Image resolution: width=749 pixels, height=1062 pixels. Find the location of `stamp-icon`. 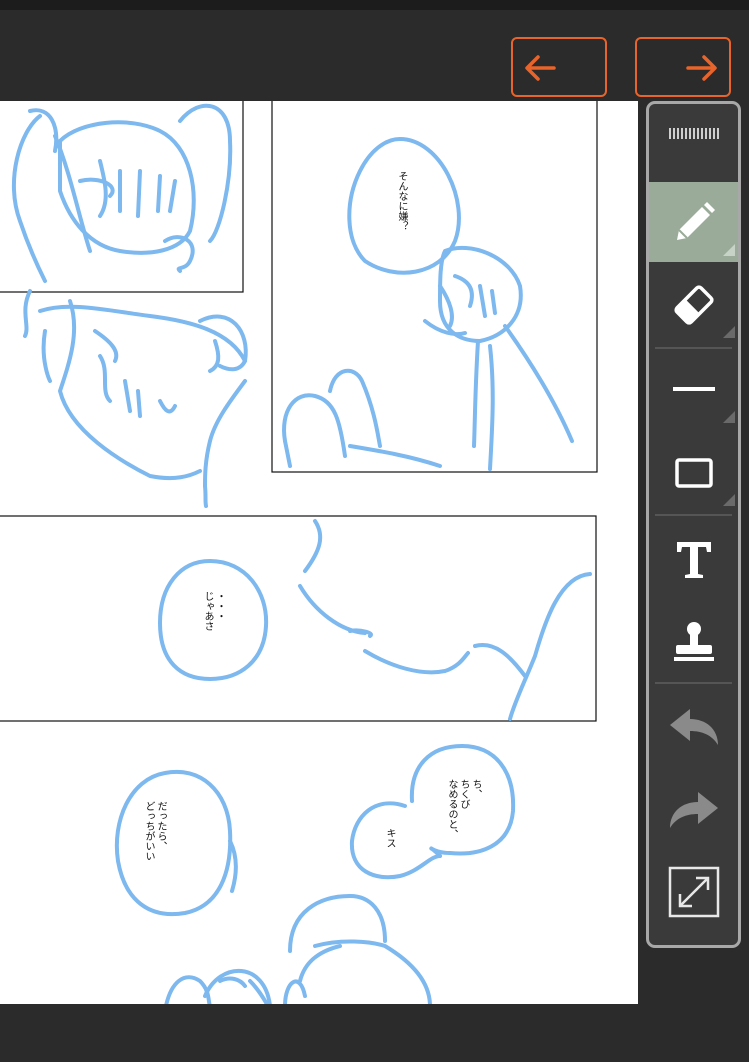

stamp-icon is located at coordinates (694, 641).